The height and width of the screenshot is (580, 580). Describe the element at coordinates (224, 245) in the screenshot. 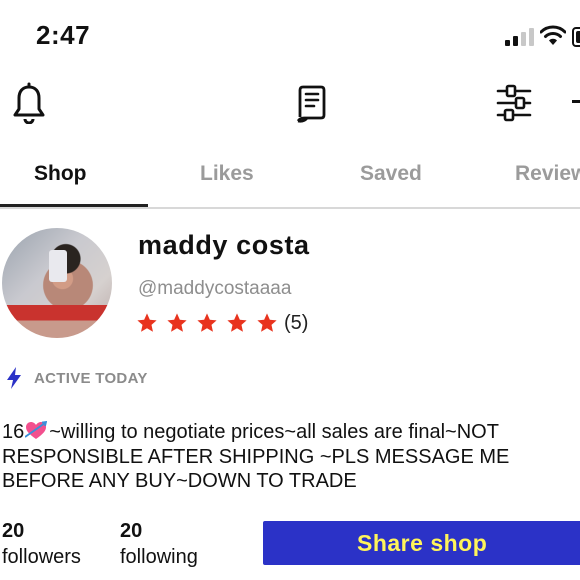

I see `profile-name: maddy costa` at that location.